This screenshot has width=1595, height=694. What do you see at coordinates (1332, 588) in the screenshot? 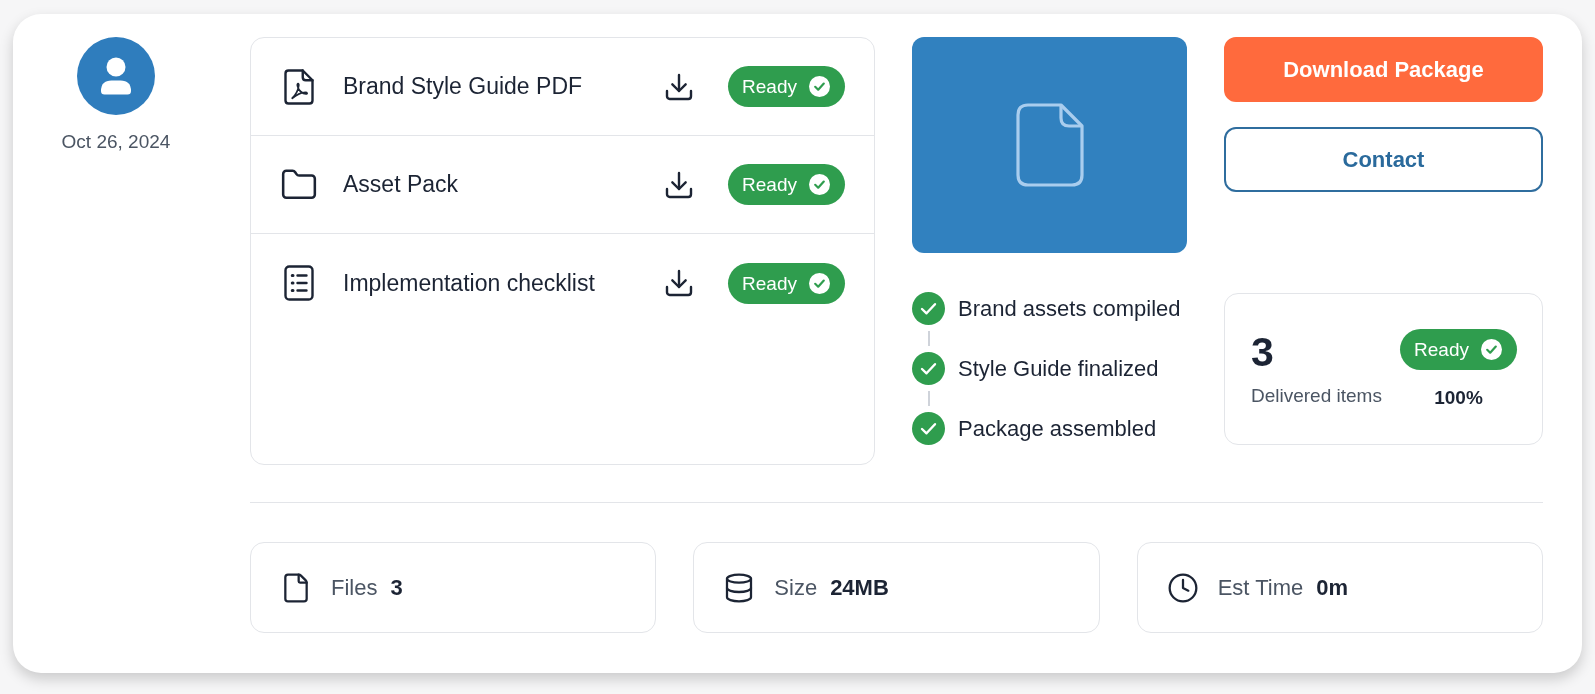
I see `stat-value: 0m` at bounding box center [1332, 588].